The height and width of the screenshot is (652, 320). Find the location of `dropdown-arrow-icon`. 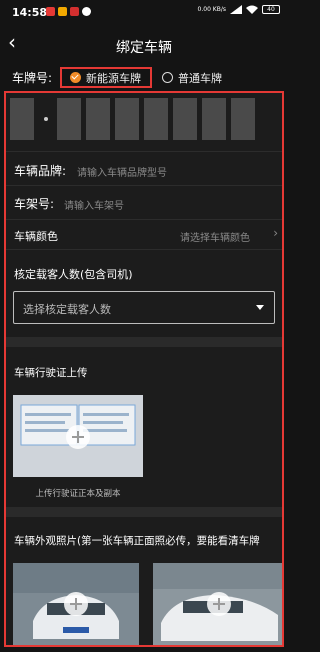

dropdown-arrow-icon is located at coordinates (260, 307).